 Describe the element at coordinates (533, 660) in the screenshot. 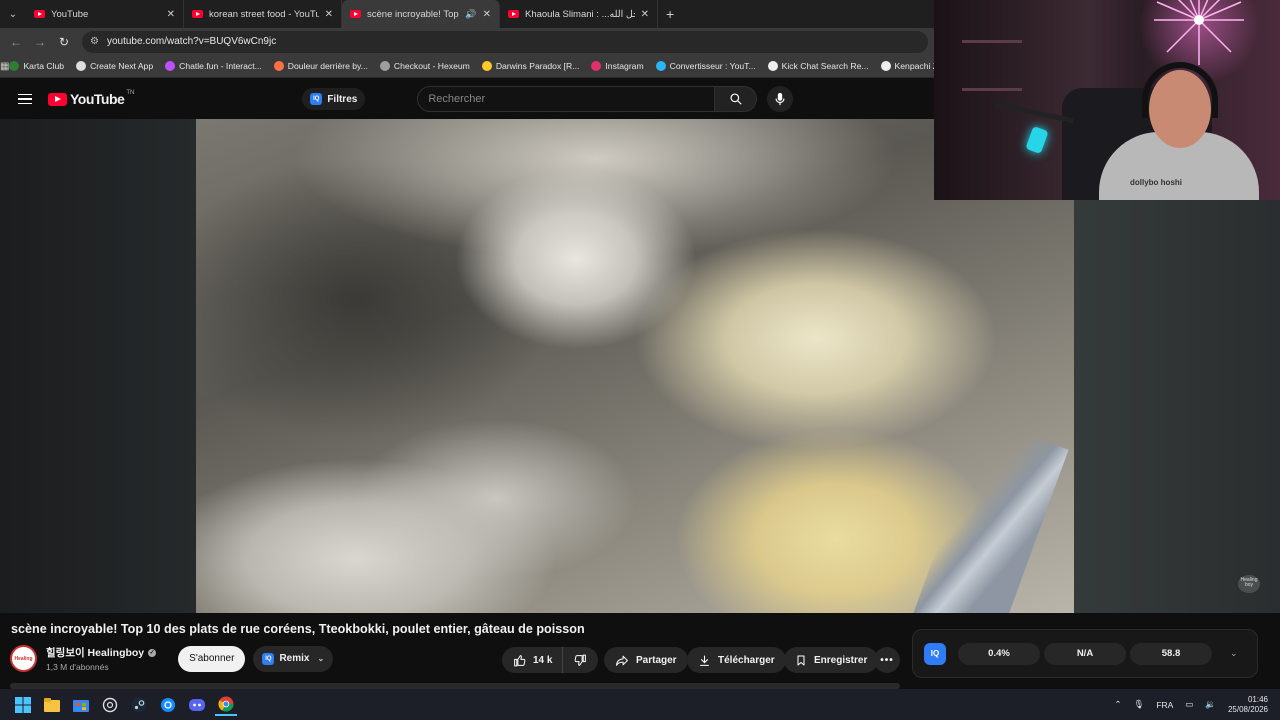

I see `like-button: 14 k` at that location.